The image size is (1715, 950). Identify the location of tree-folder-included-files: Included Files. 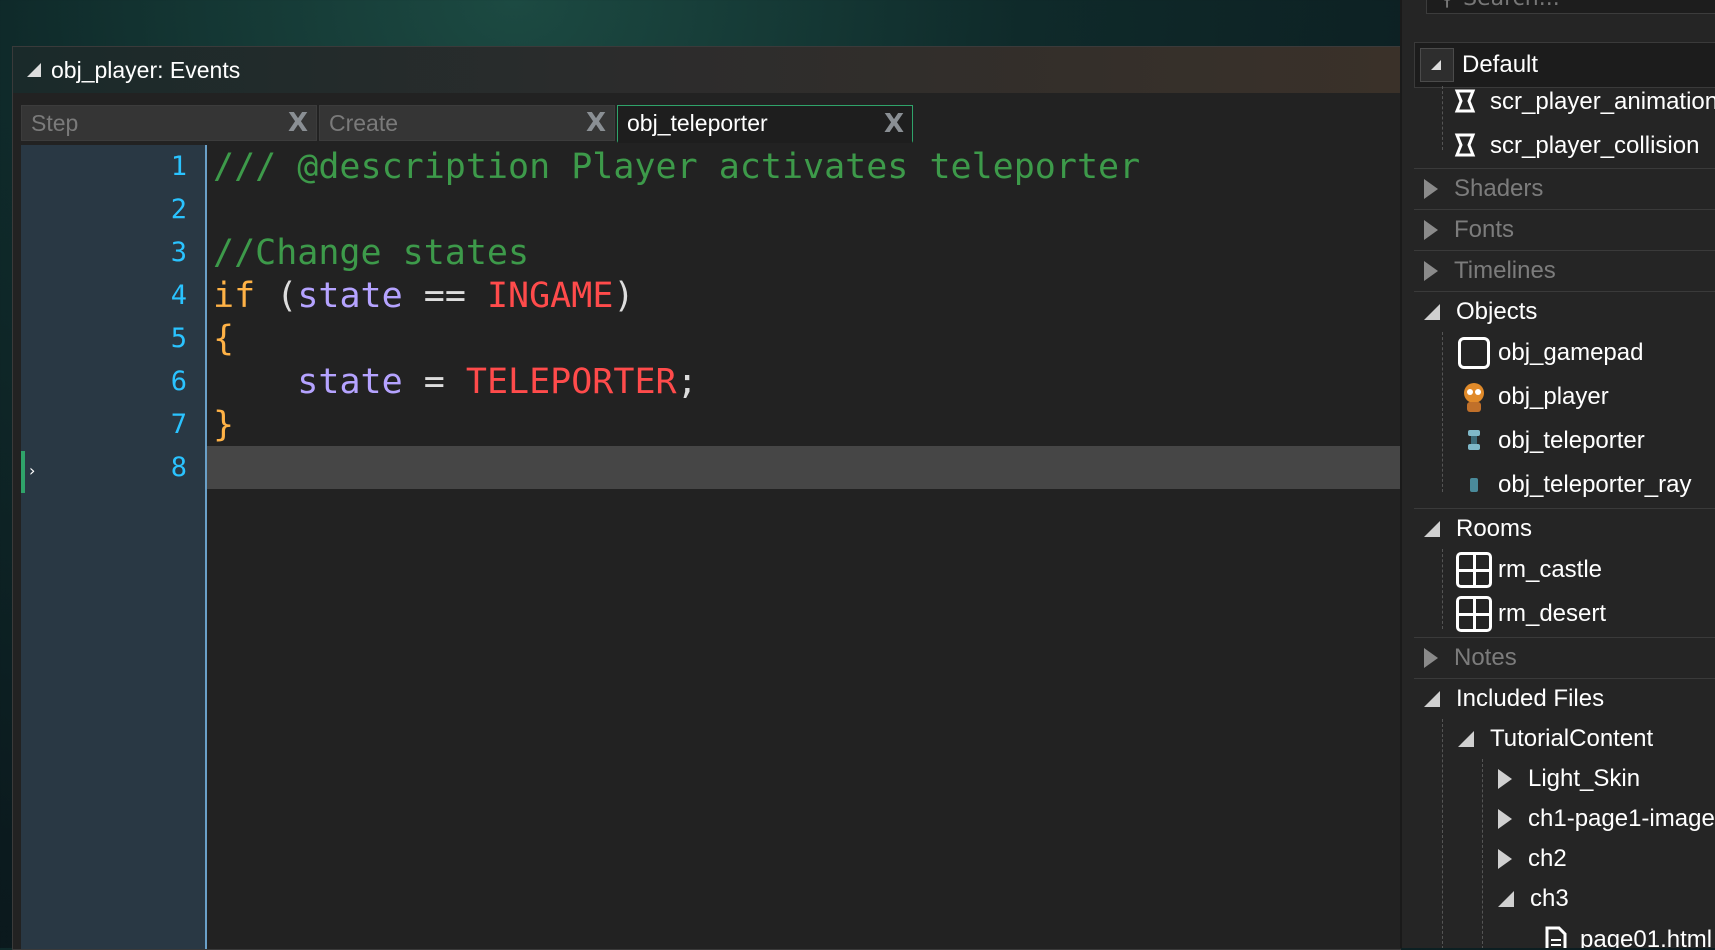
(1564, 698).